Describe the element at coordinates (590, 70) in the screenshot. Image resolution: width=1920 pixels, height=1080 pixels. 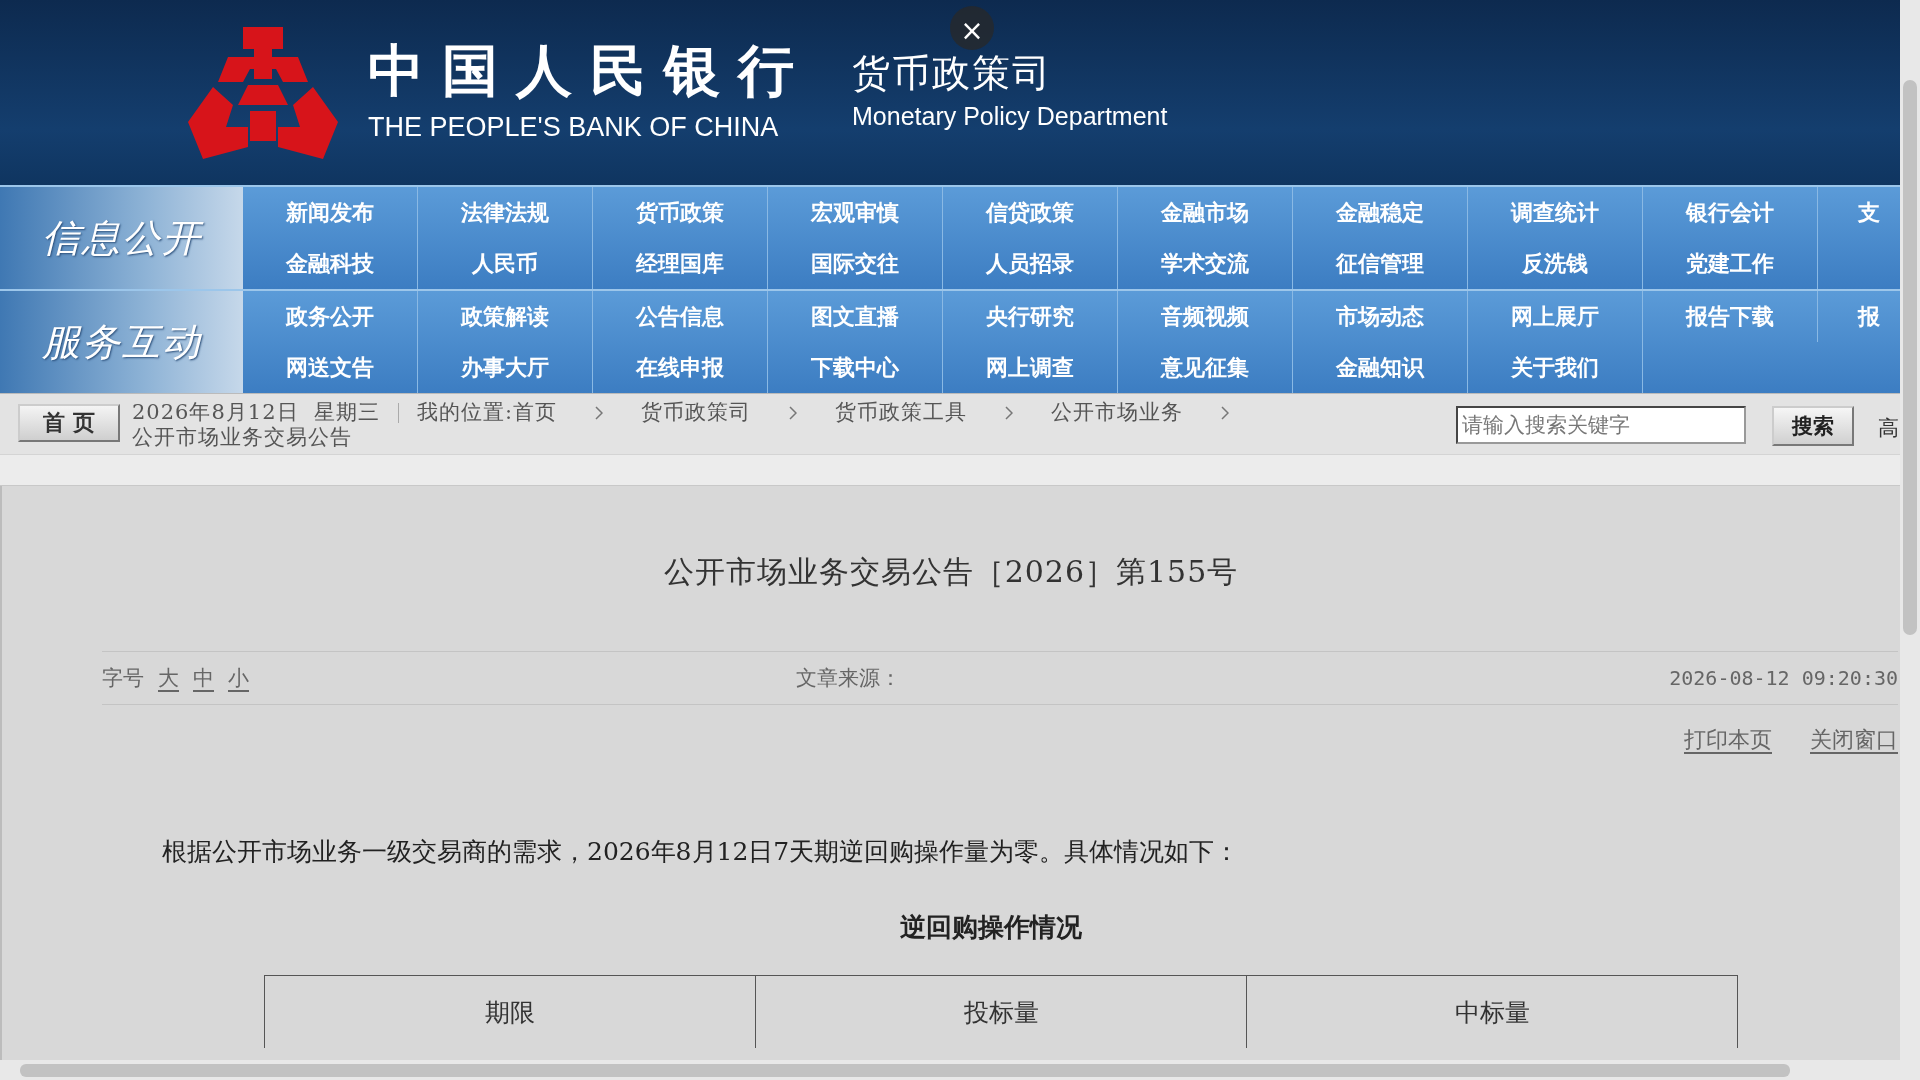
I see `bank-name: 中国人民银行` at that location.